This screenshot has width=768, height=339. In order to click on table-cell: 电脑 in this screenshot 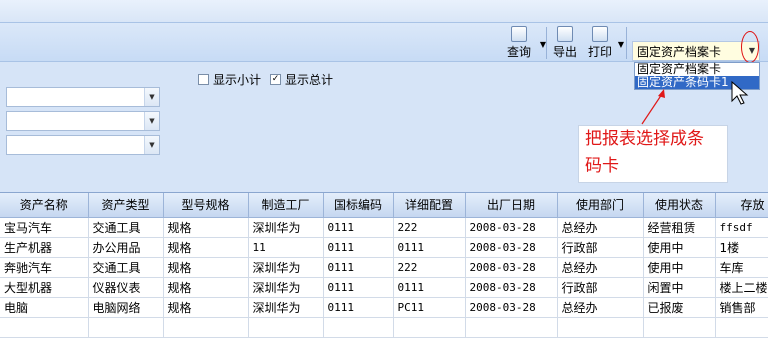, I will do `click(44, 307)`.